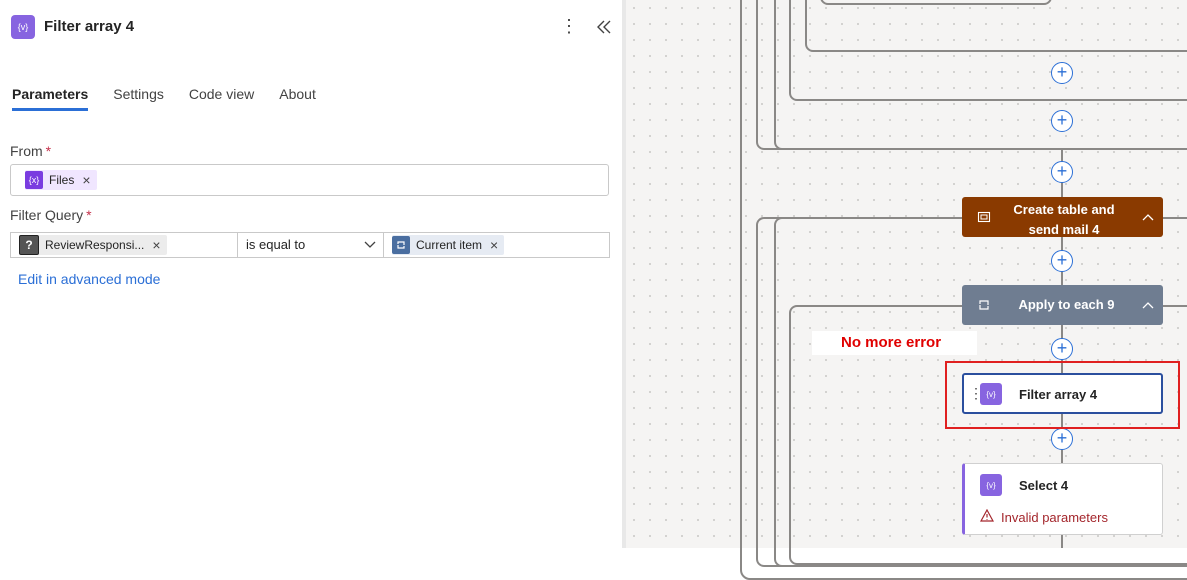 Image resolution: width=1187 pixels, height=580 pixels. I want to click on tab-settings: Settings, so click(138, 98).